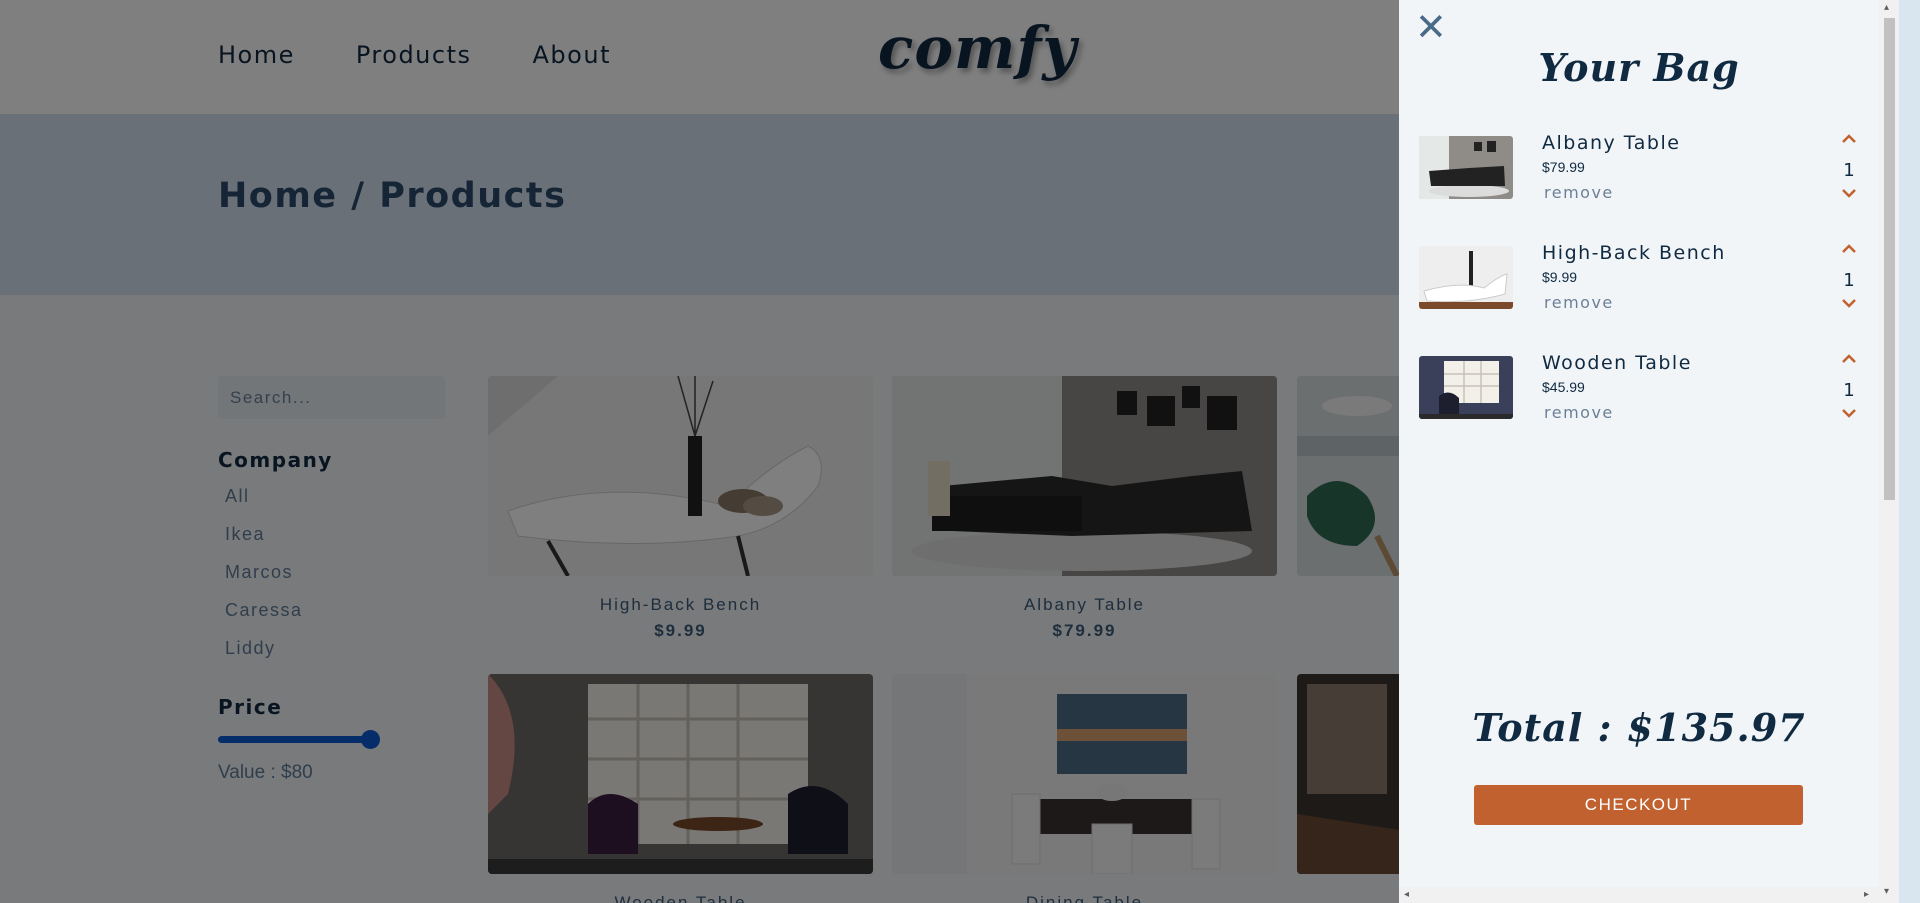 The height and width of the screenshot is (903, 1920). I want to click on cart-total: Total : $135.97, so click(1639, 727).